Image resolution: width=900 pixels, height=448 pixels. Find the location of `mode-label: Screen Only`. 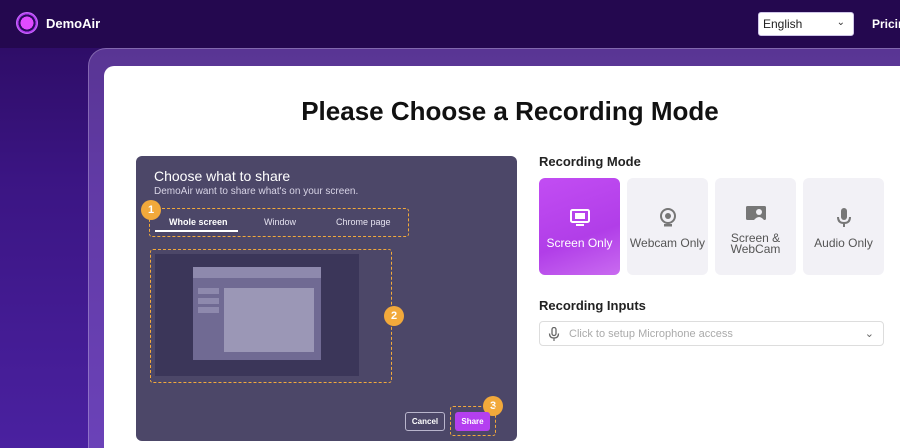

mode-label: Screen Only is located at coordinates (579, 243).